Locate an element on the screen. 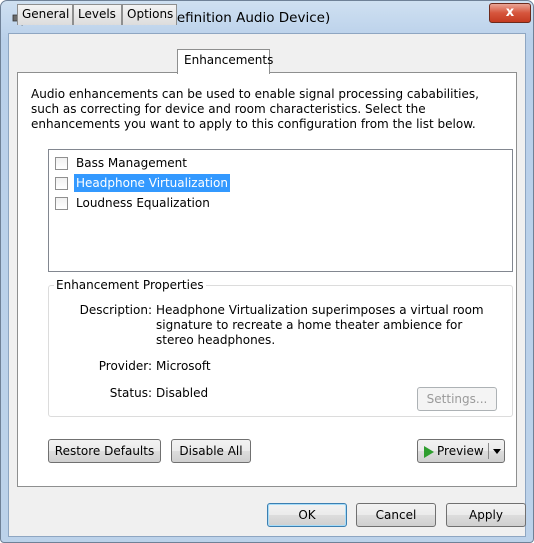 The height and width of the screenshot is (543, 534). tab-options: Options is located at coordinates (149, 14).